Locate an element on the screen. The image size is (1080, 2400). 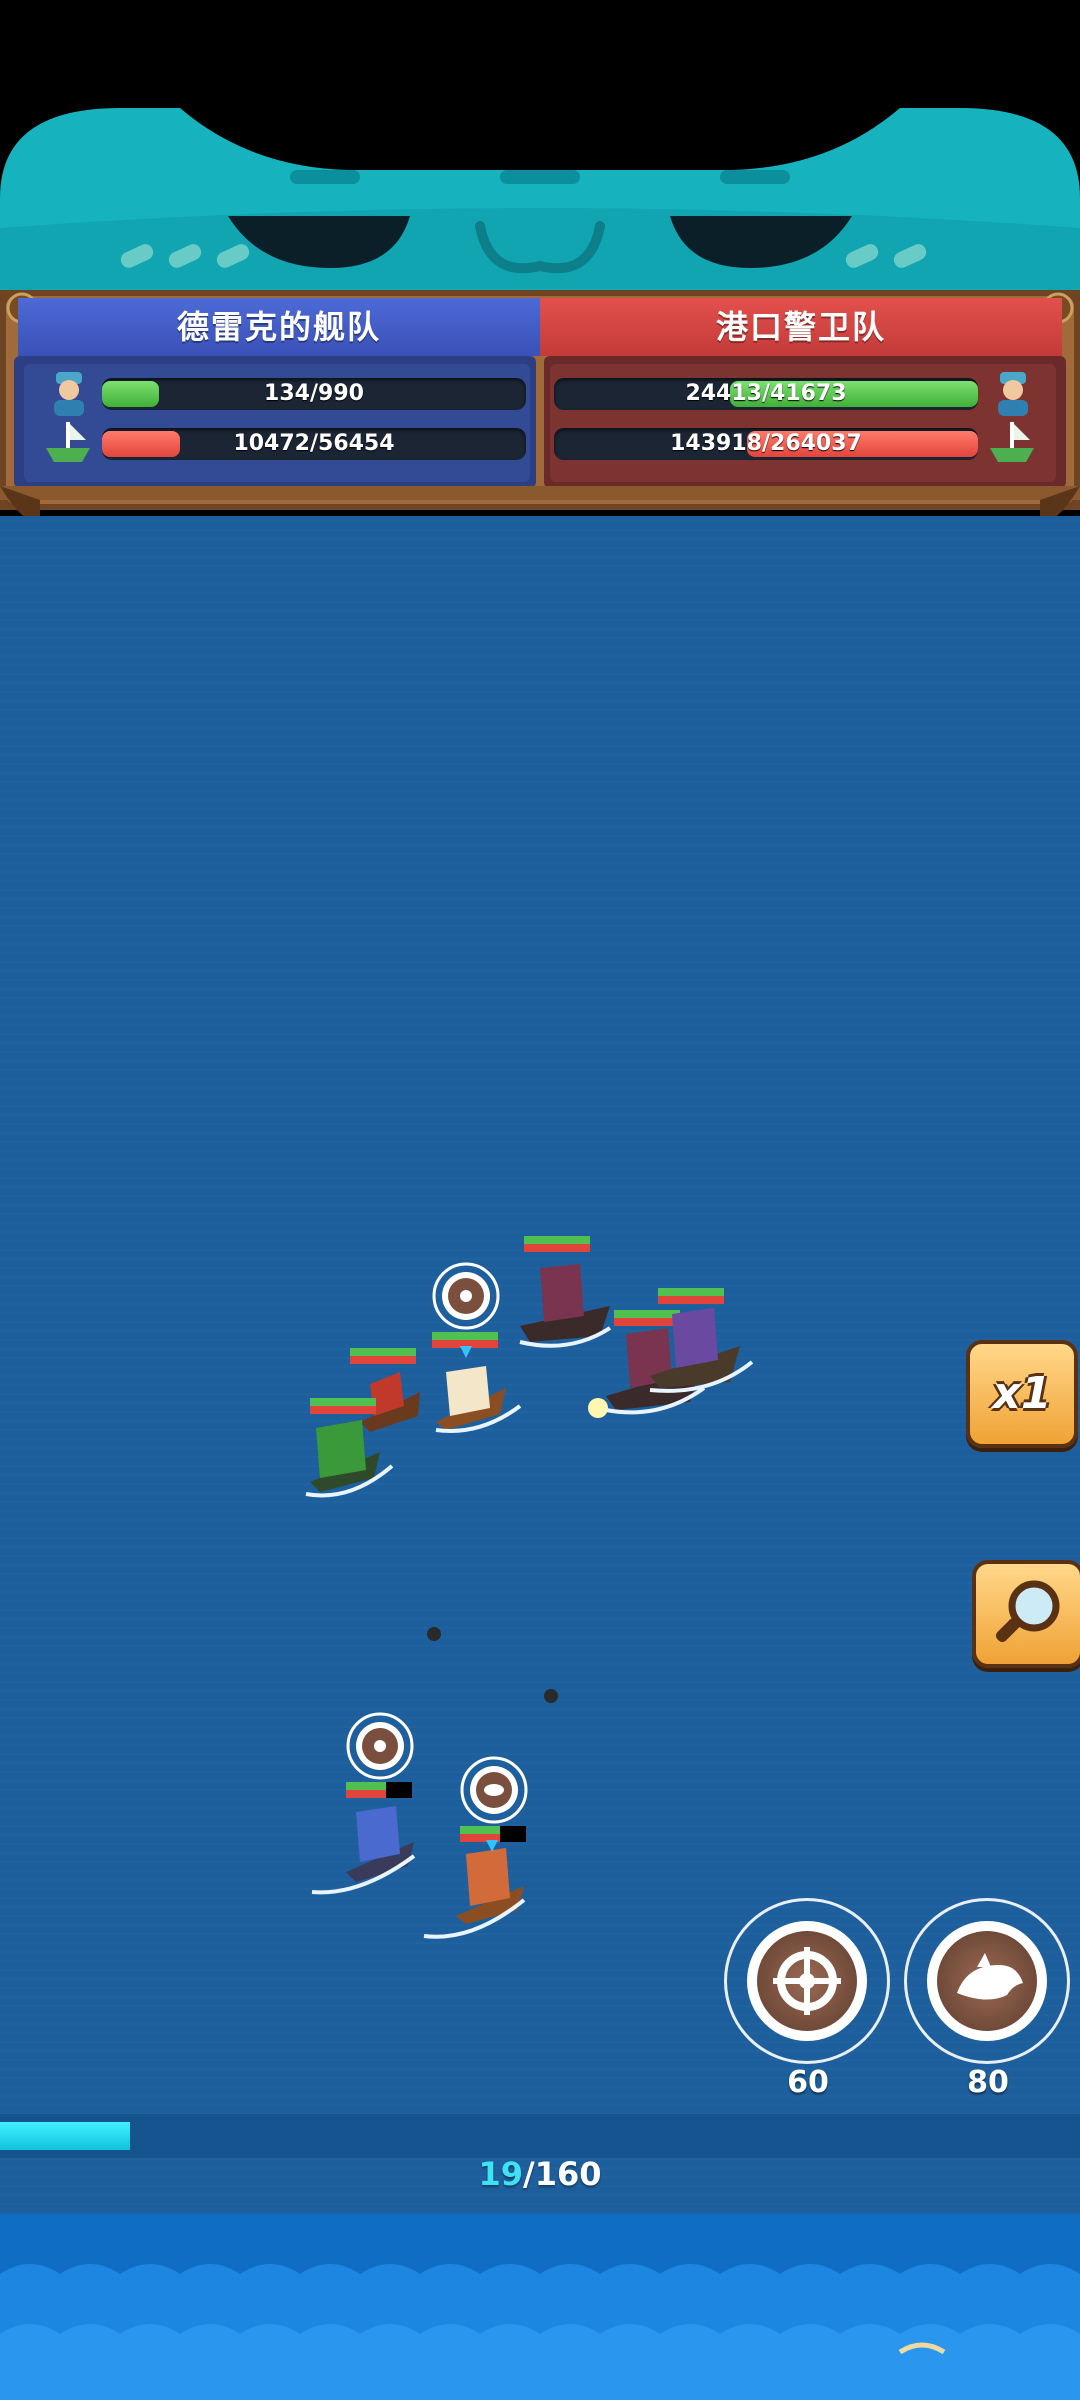
speed-toggle-button: x1 is located at coordinates (1022, 1394).